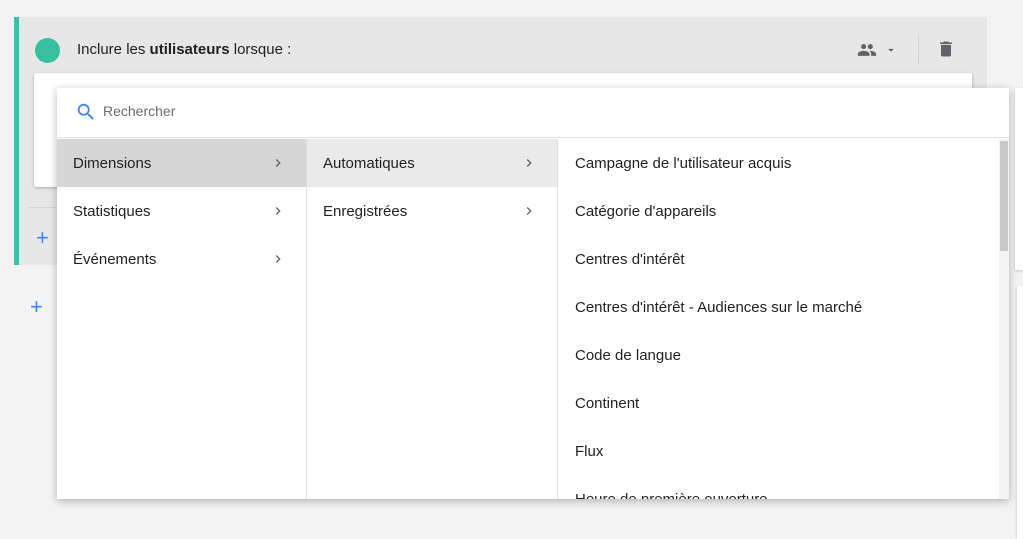  I want to click on people-icon, so click(867, 50).